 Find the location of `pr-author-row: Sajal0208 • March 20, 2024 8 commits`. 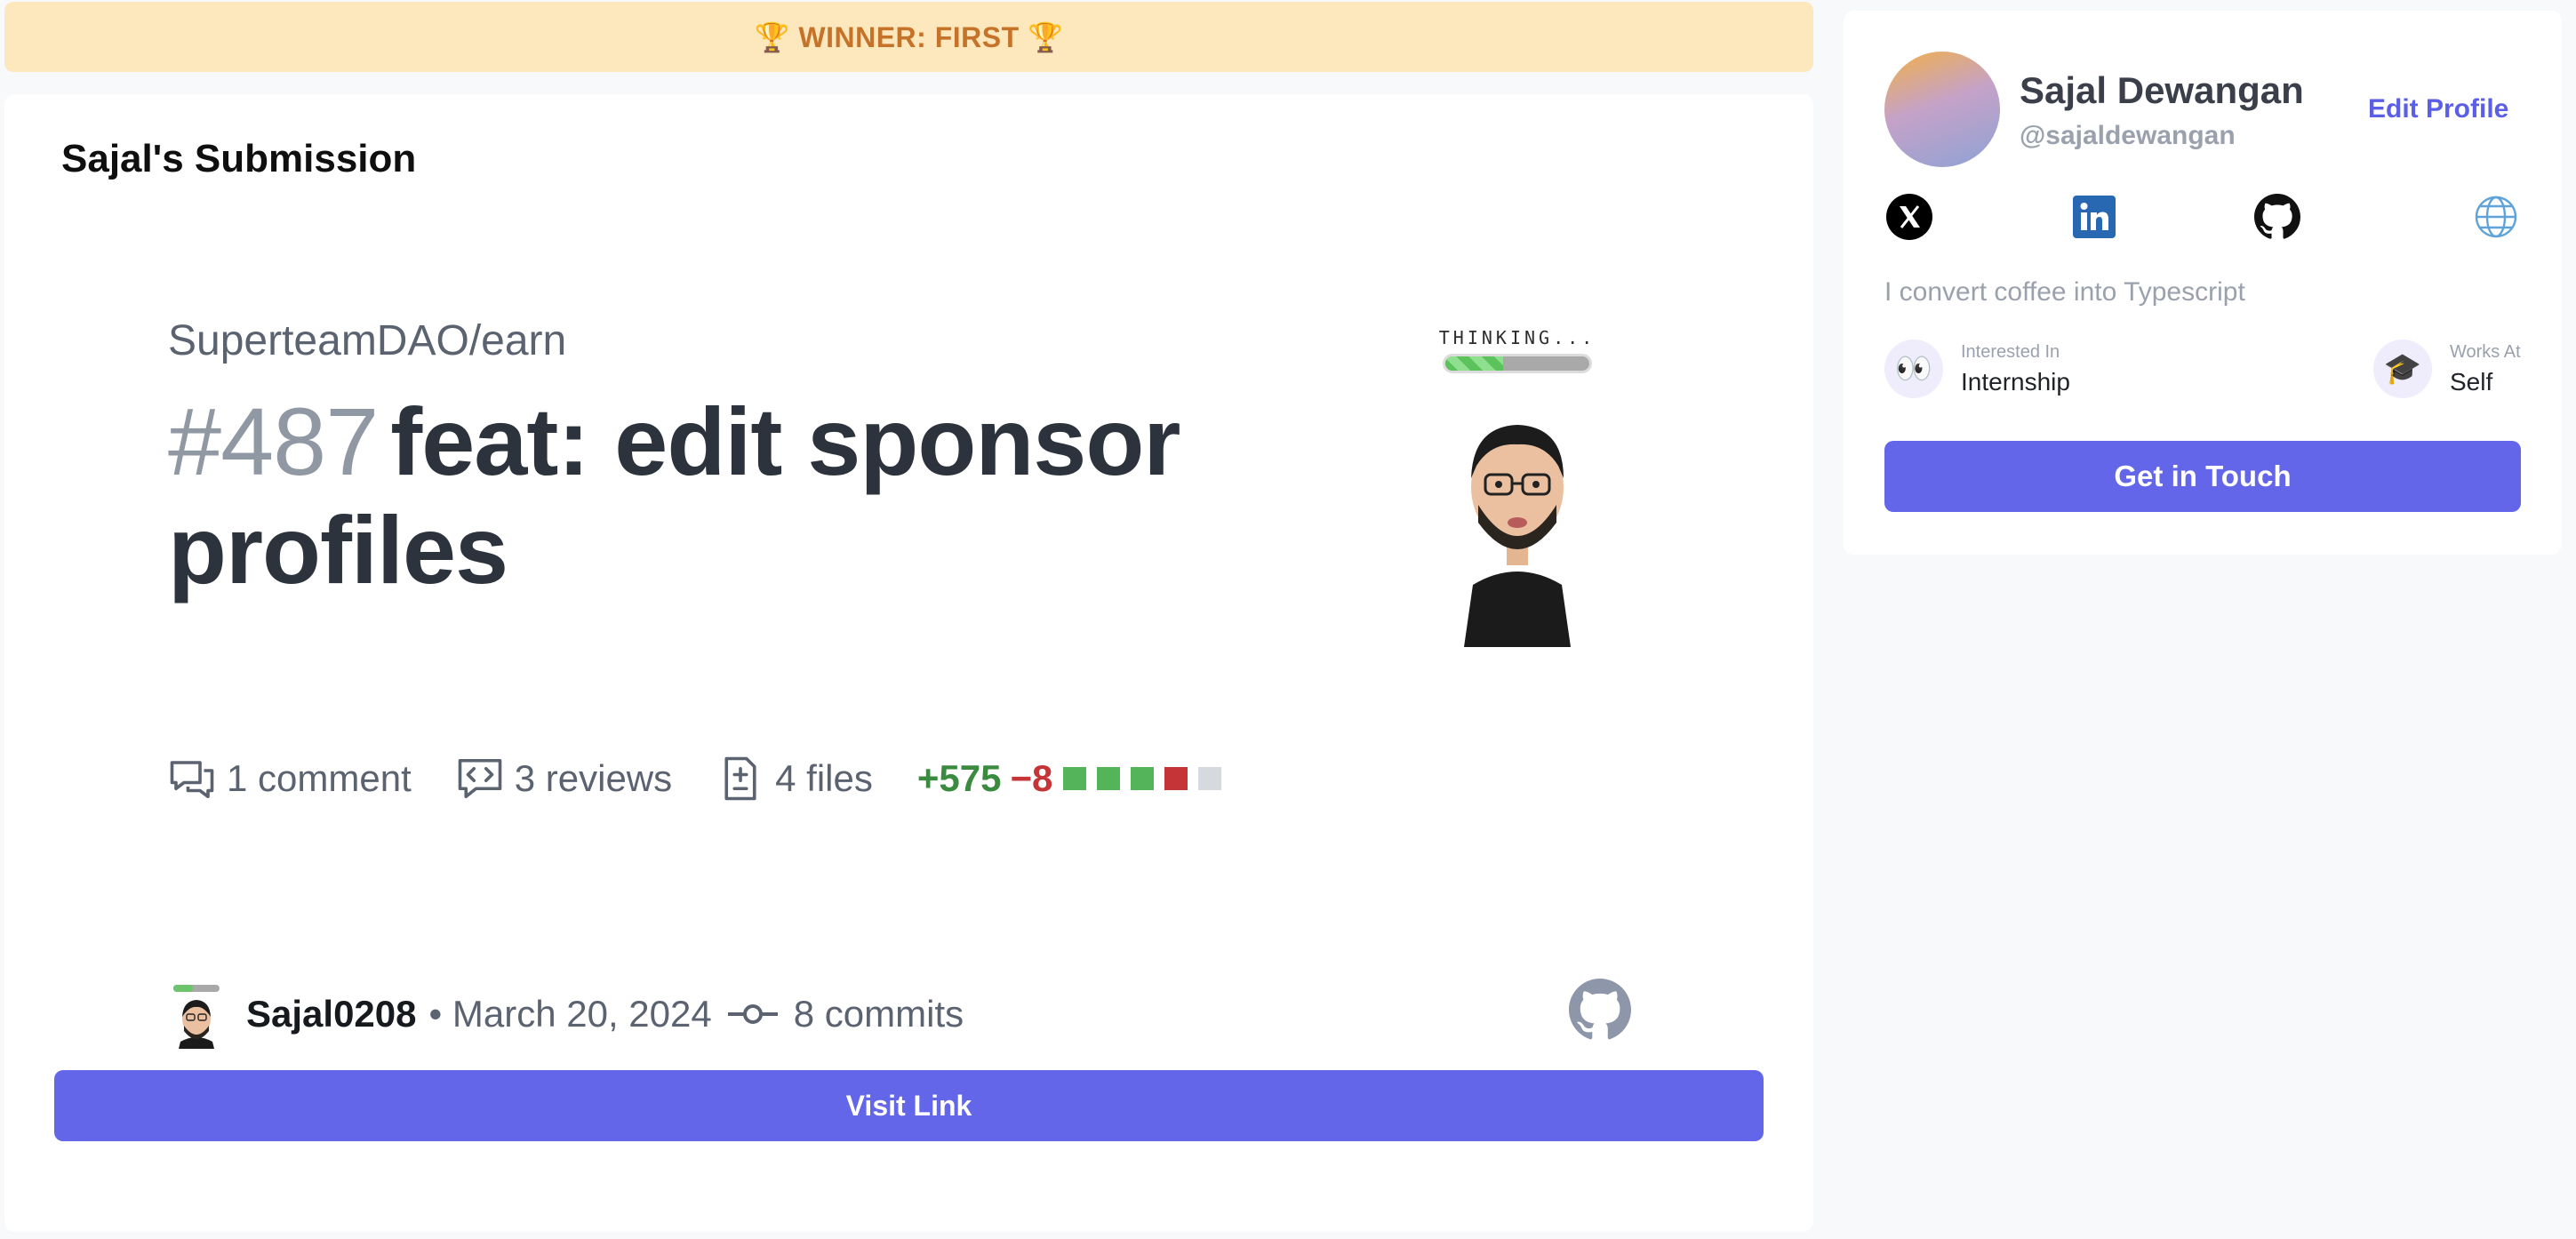

pr-author-row: Sajal0208 • March 20, 2024 8 commits is located at coordinates (566, 1014).